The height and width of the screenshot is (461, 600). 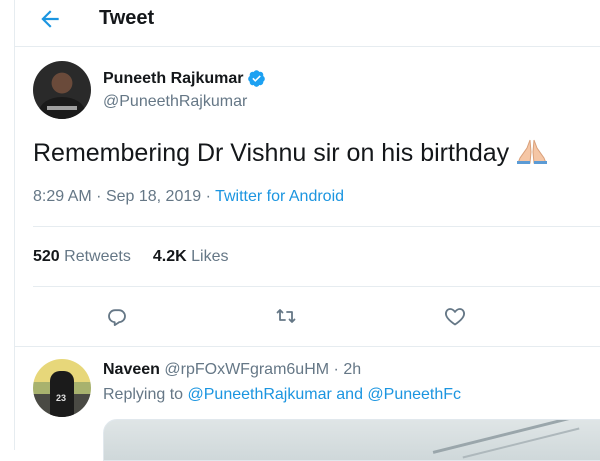 I want to click on author-display-name: Puneeth Rajkumar, so click(x=173, y=79).